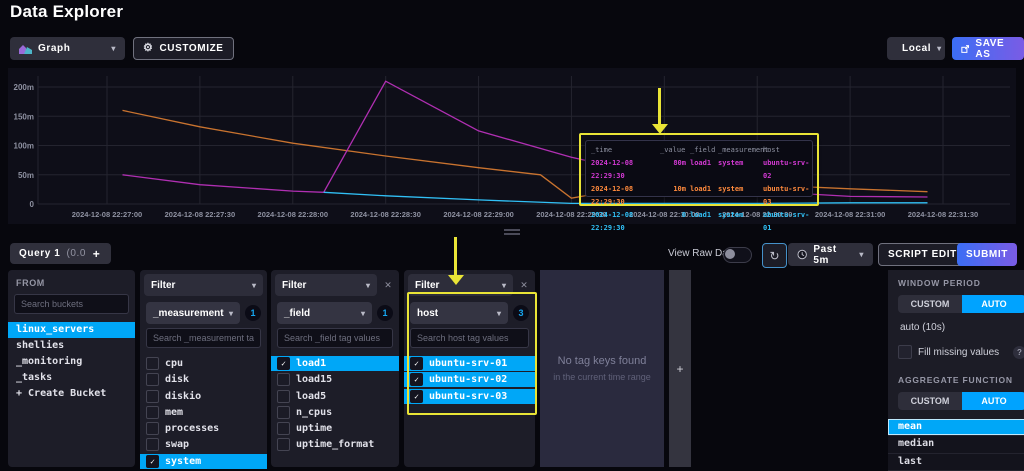  Describe the element at coordinates (96, 253) in the screenshot. I see `add-query-button: +` at that location.